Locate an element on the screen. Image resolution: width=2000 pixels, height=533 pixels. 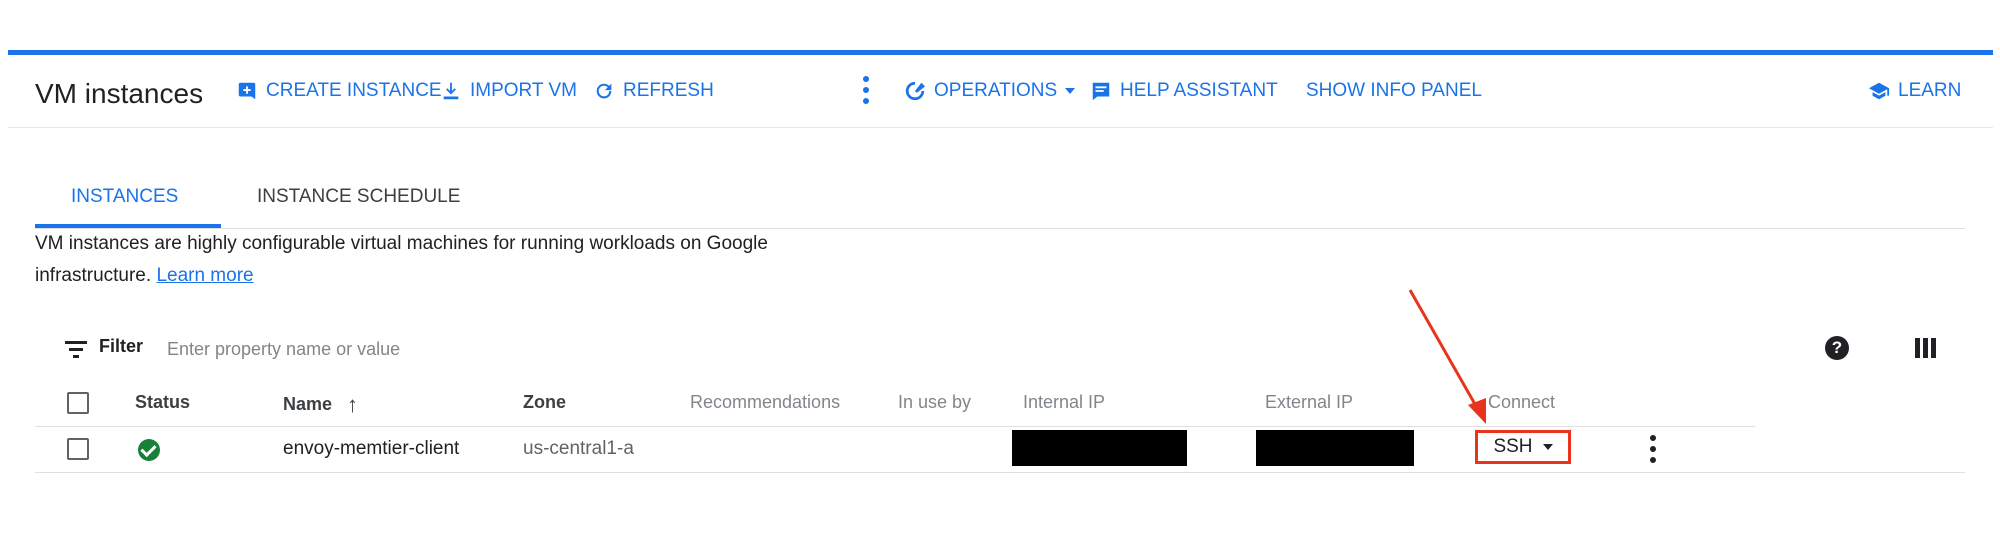
learn-button: LEARN is located at coordinates (1914, 91).